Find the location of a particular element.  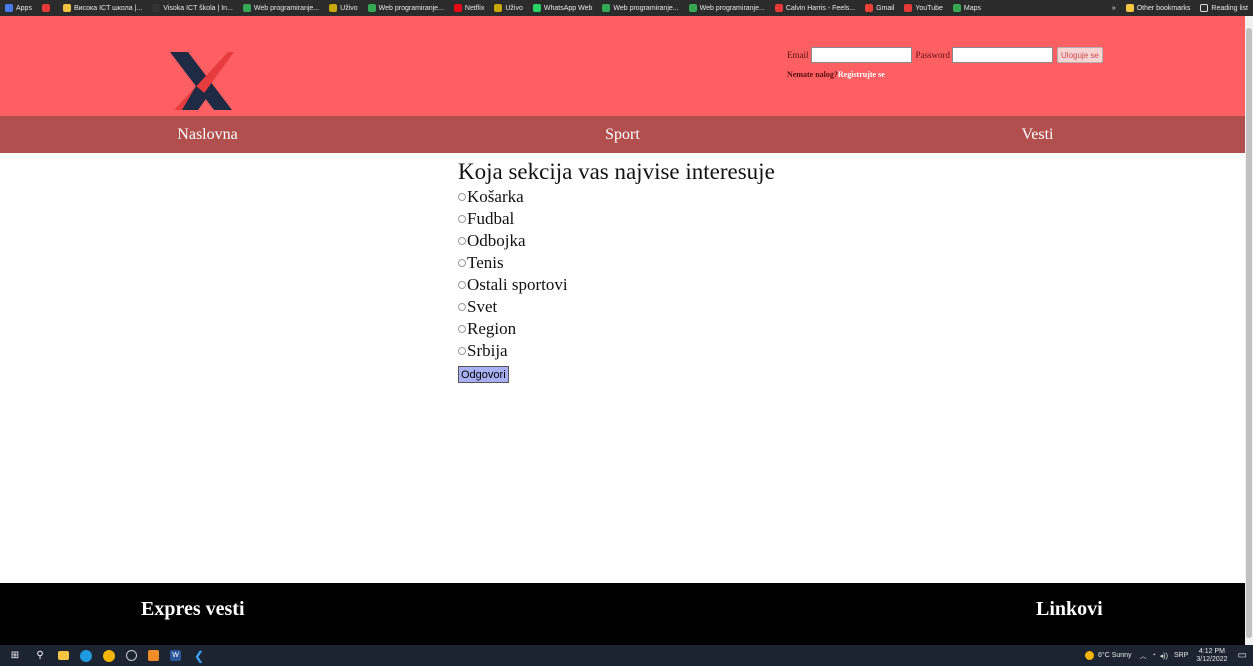

bookmark-item is located at coordinates (47, 8).